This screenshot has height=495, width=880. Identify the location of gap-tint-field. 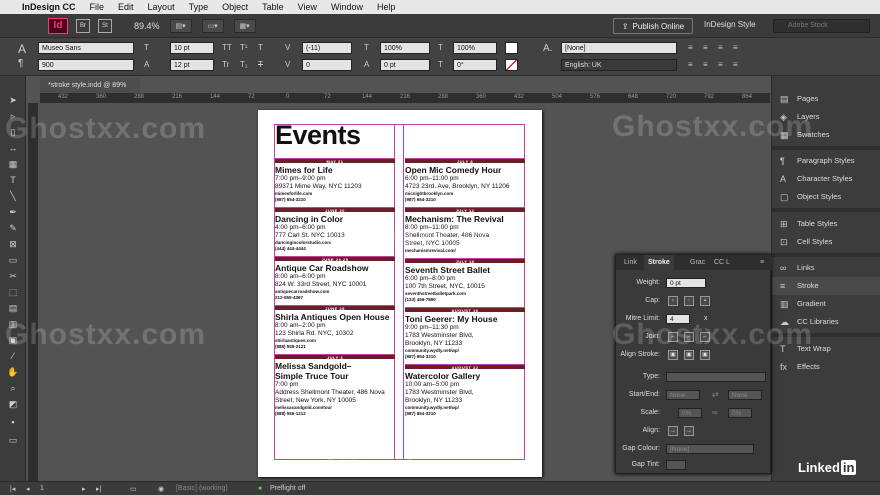
(676, 465).